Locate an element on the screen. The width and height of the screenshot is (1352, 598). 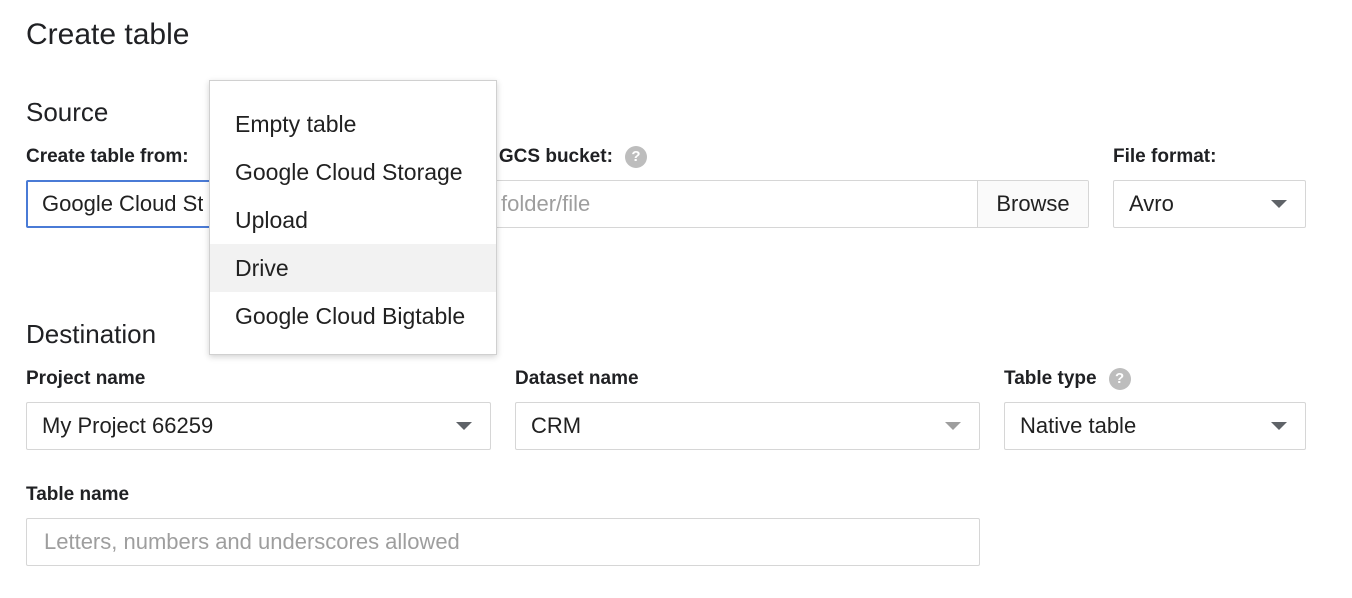
source-section-title: Source is located at coordinates (67, 112).